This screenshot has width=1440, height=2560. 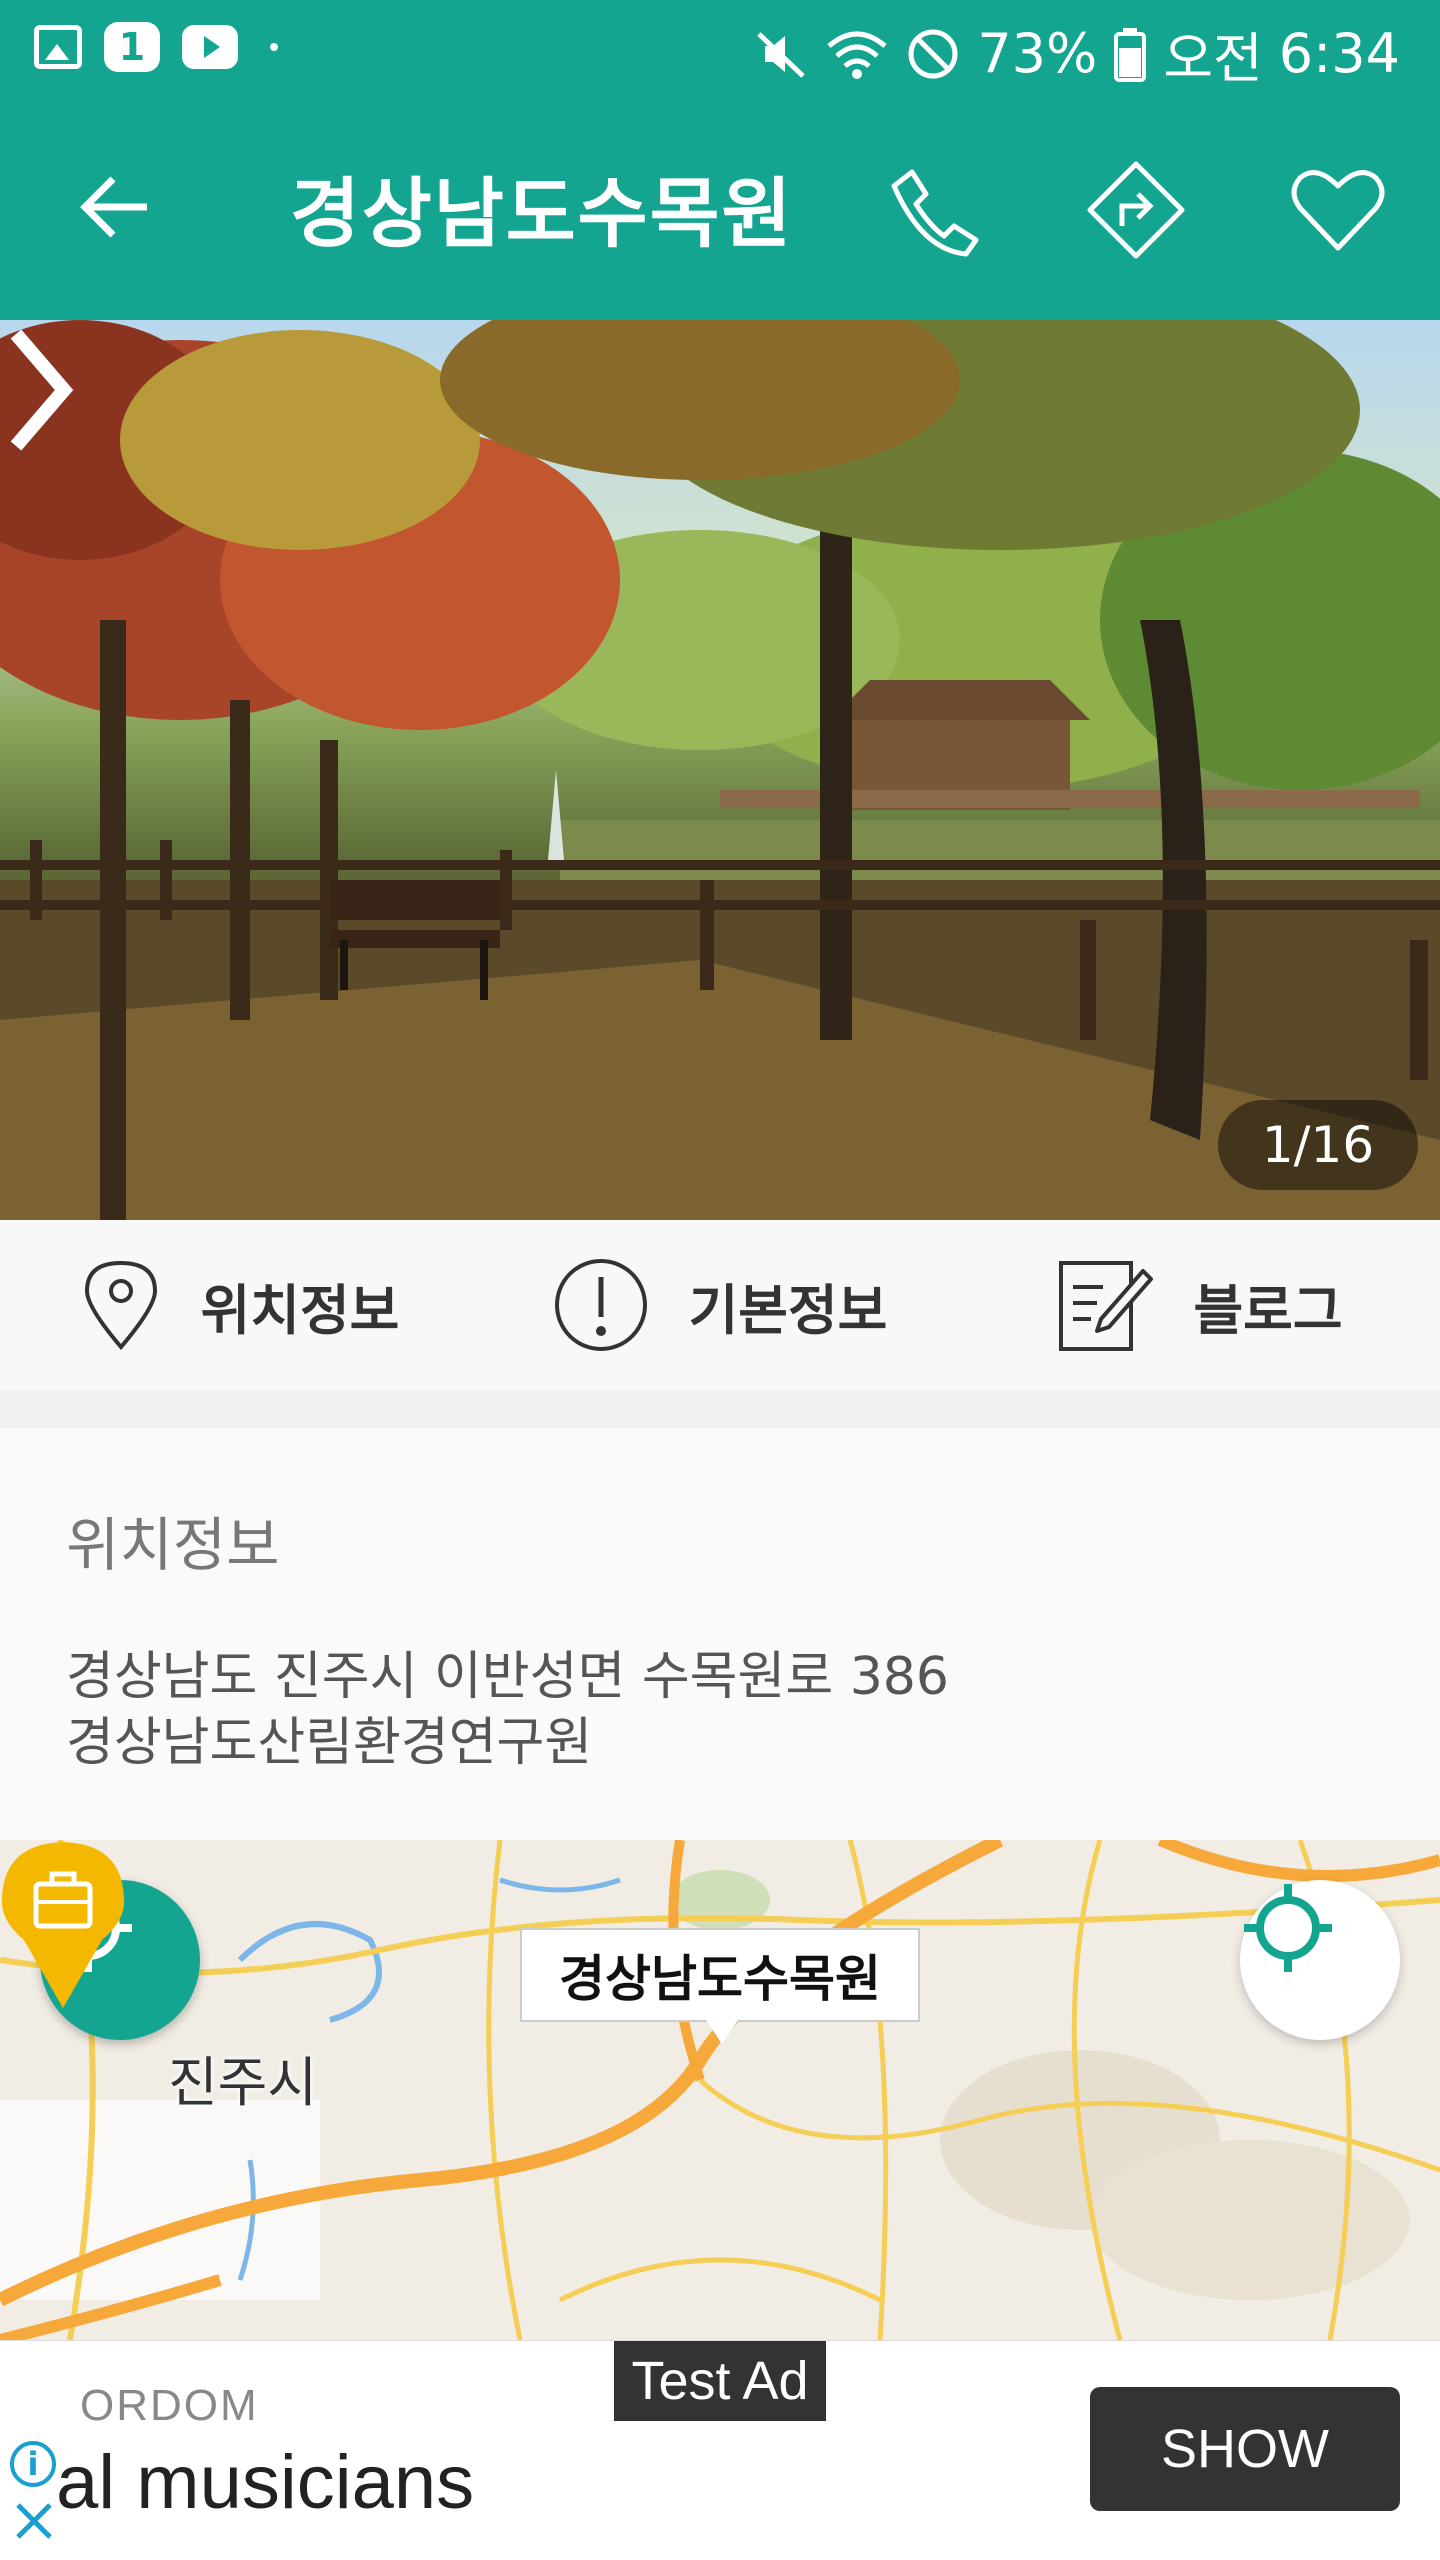 I want to click on center-place-button, so click(x=1320, y=1960).